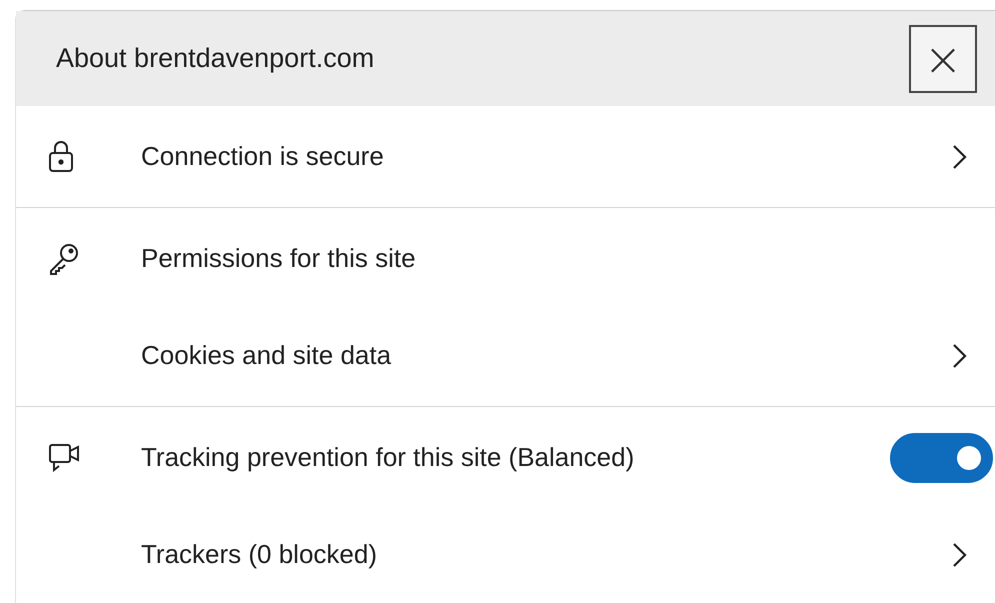 The height and width of the screenshot is (603, 995). I want to click on lock-icon, so click(61, 157).